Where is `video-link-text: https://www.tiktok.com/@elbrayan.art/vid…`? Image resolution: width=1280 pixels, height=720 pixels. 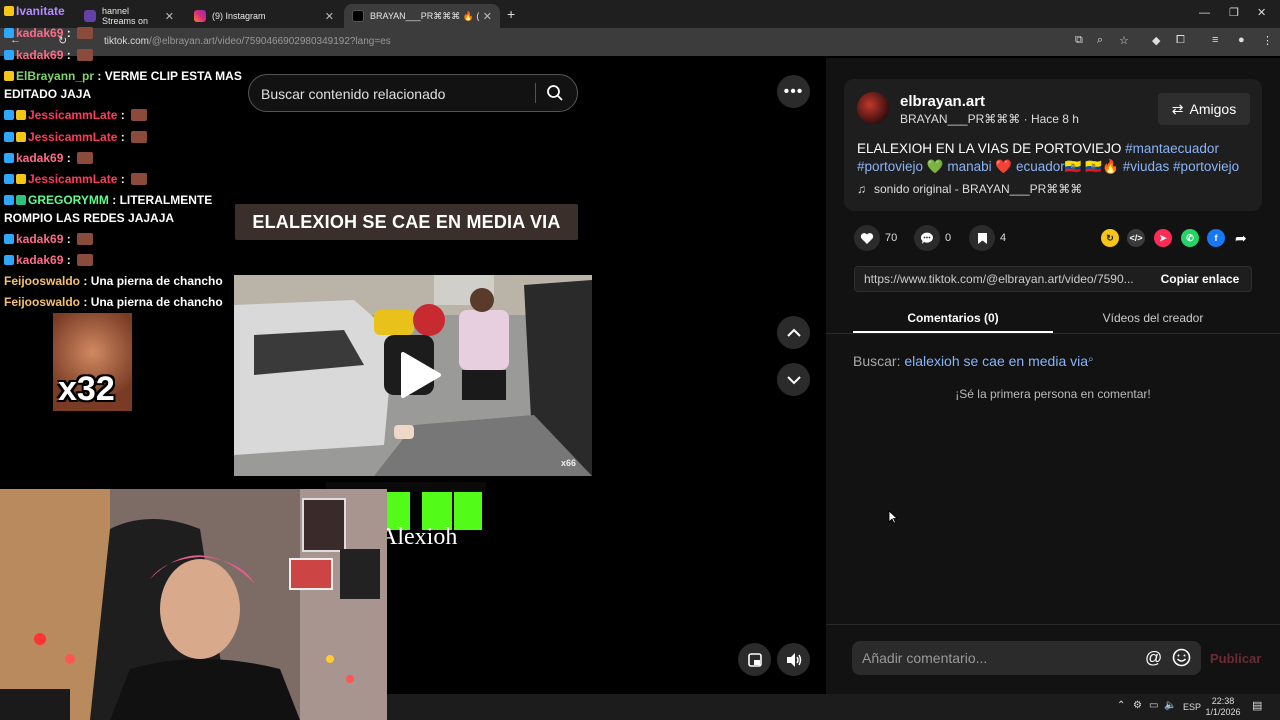
video-link-text: https://www.tiktok.com/@elbrayan.art/vid… is located at coordinates (999, 279).